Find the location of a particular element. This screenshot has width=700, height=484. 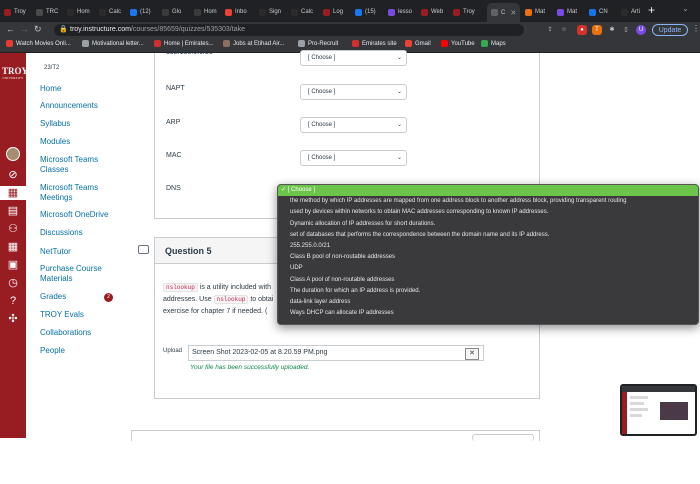

dropdown-option: data-link layer address is located at coordinates (488, 302).